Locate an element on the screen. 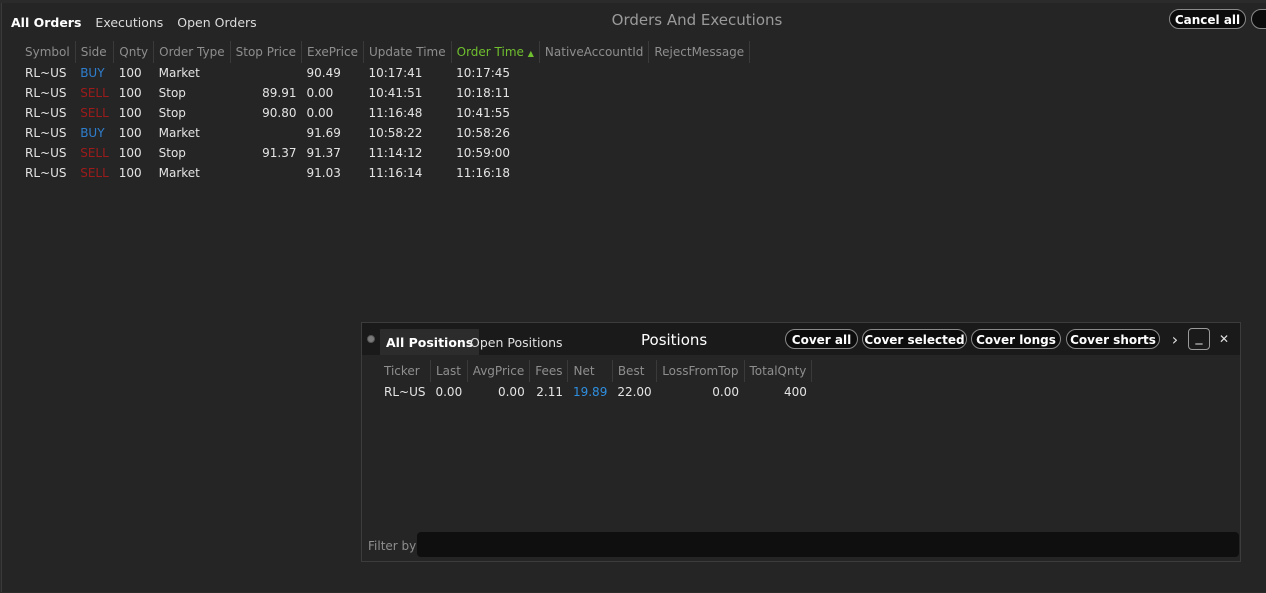 The width and height of the screenshot is (1266, 593). col-reject-message: RejectMessage is located at coordinates (699, 52).